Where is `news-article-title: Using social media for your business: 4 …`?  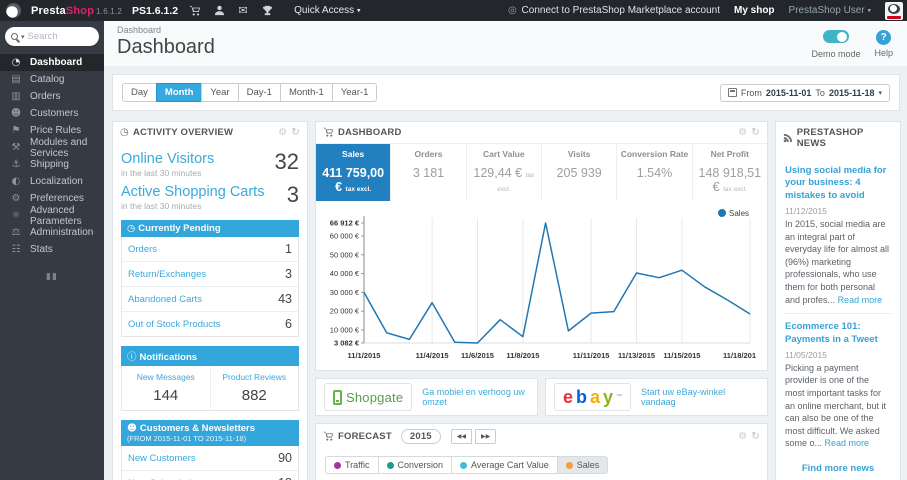
news-article-title: Using social media for your business: 4 … is located at coordinates (838, 183).